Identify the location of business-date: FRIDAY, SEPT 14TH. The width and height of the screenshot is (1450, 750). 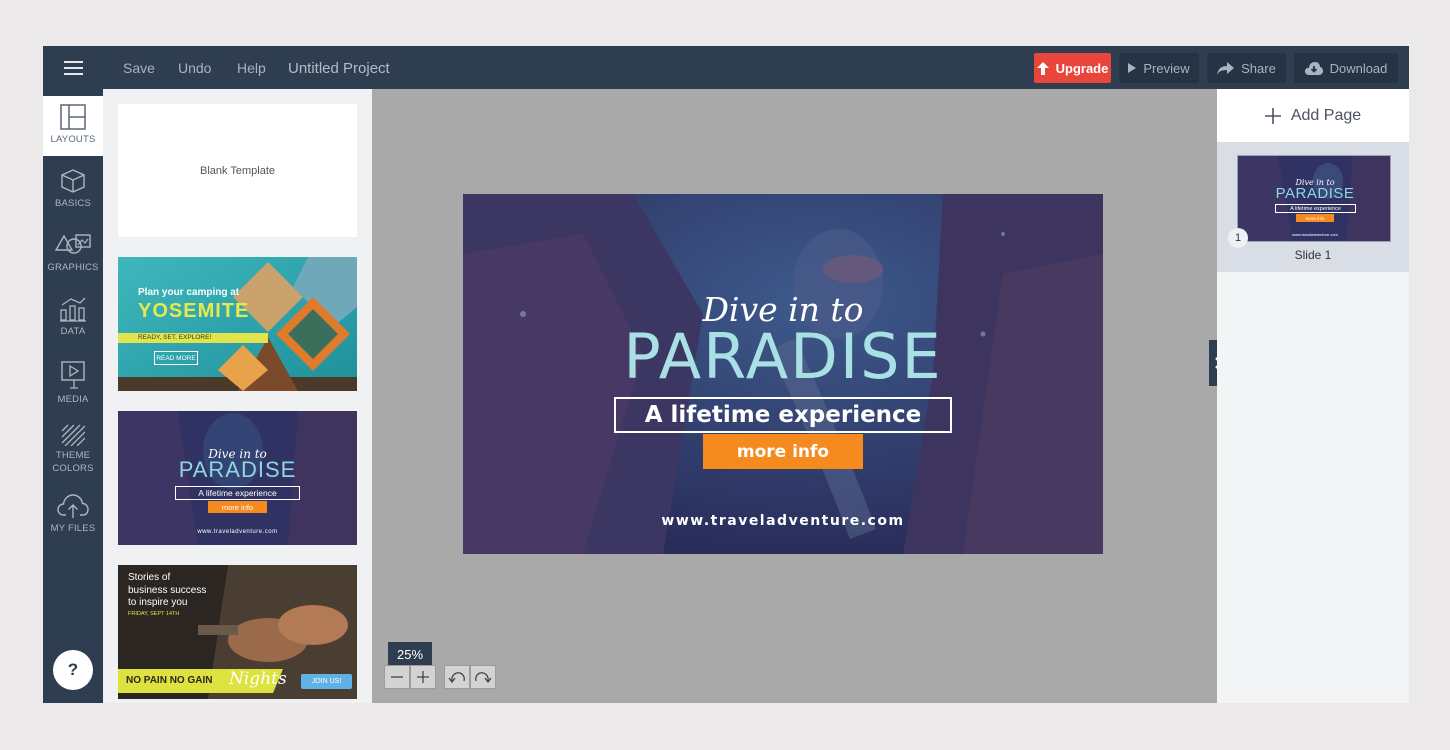
(154, 614).